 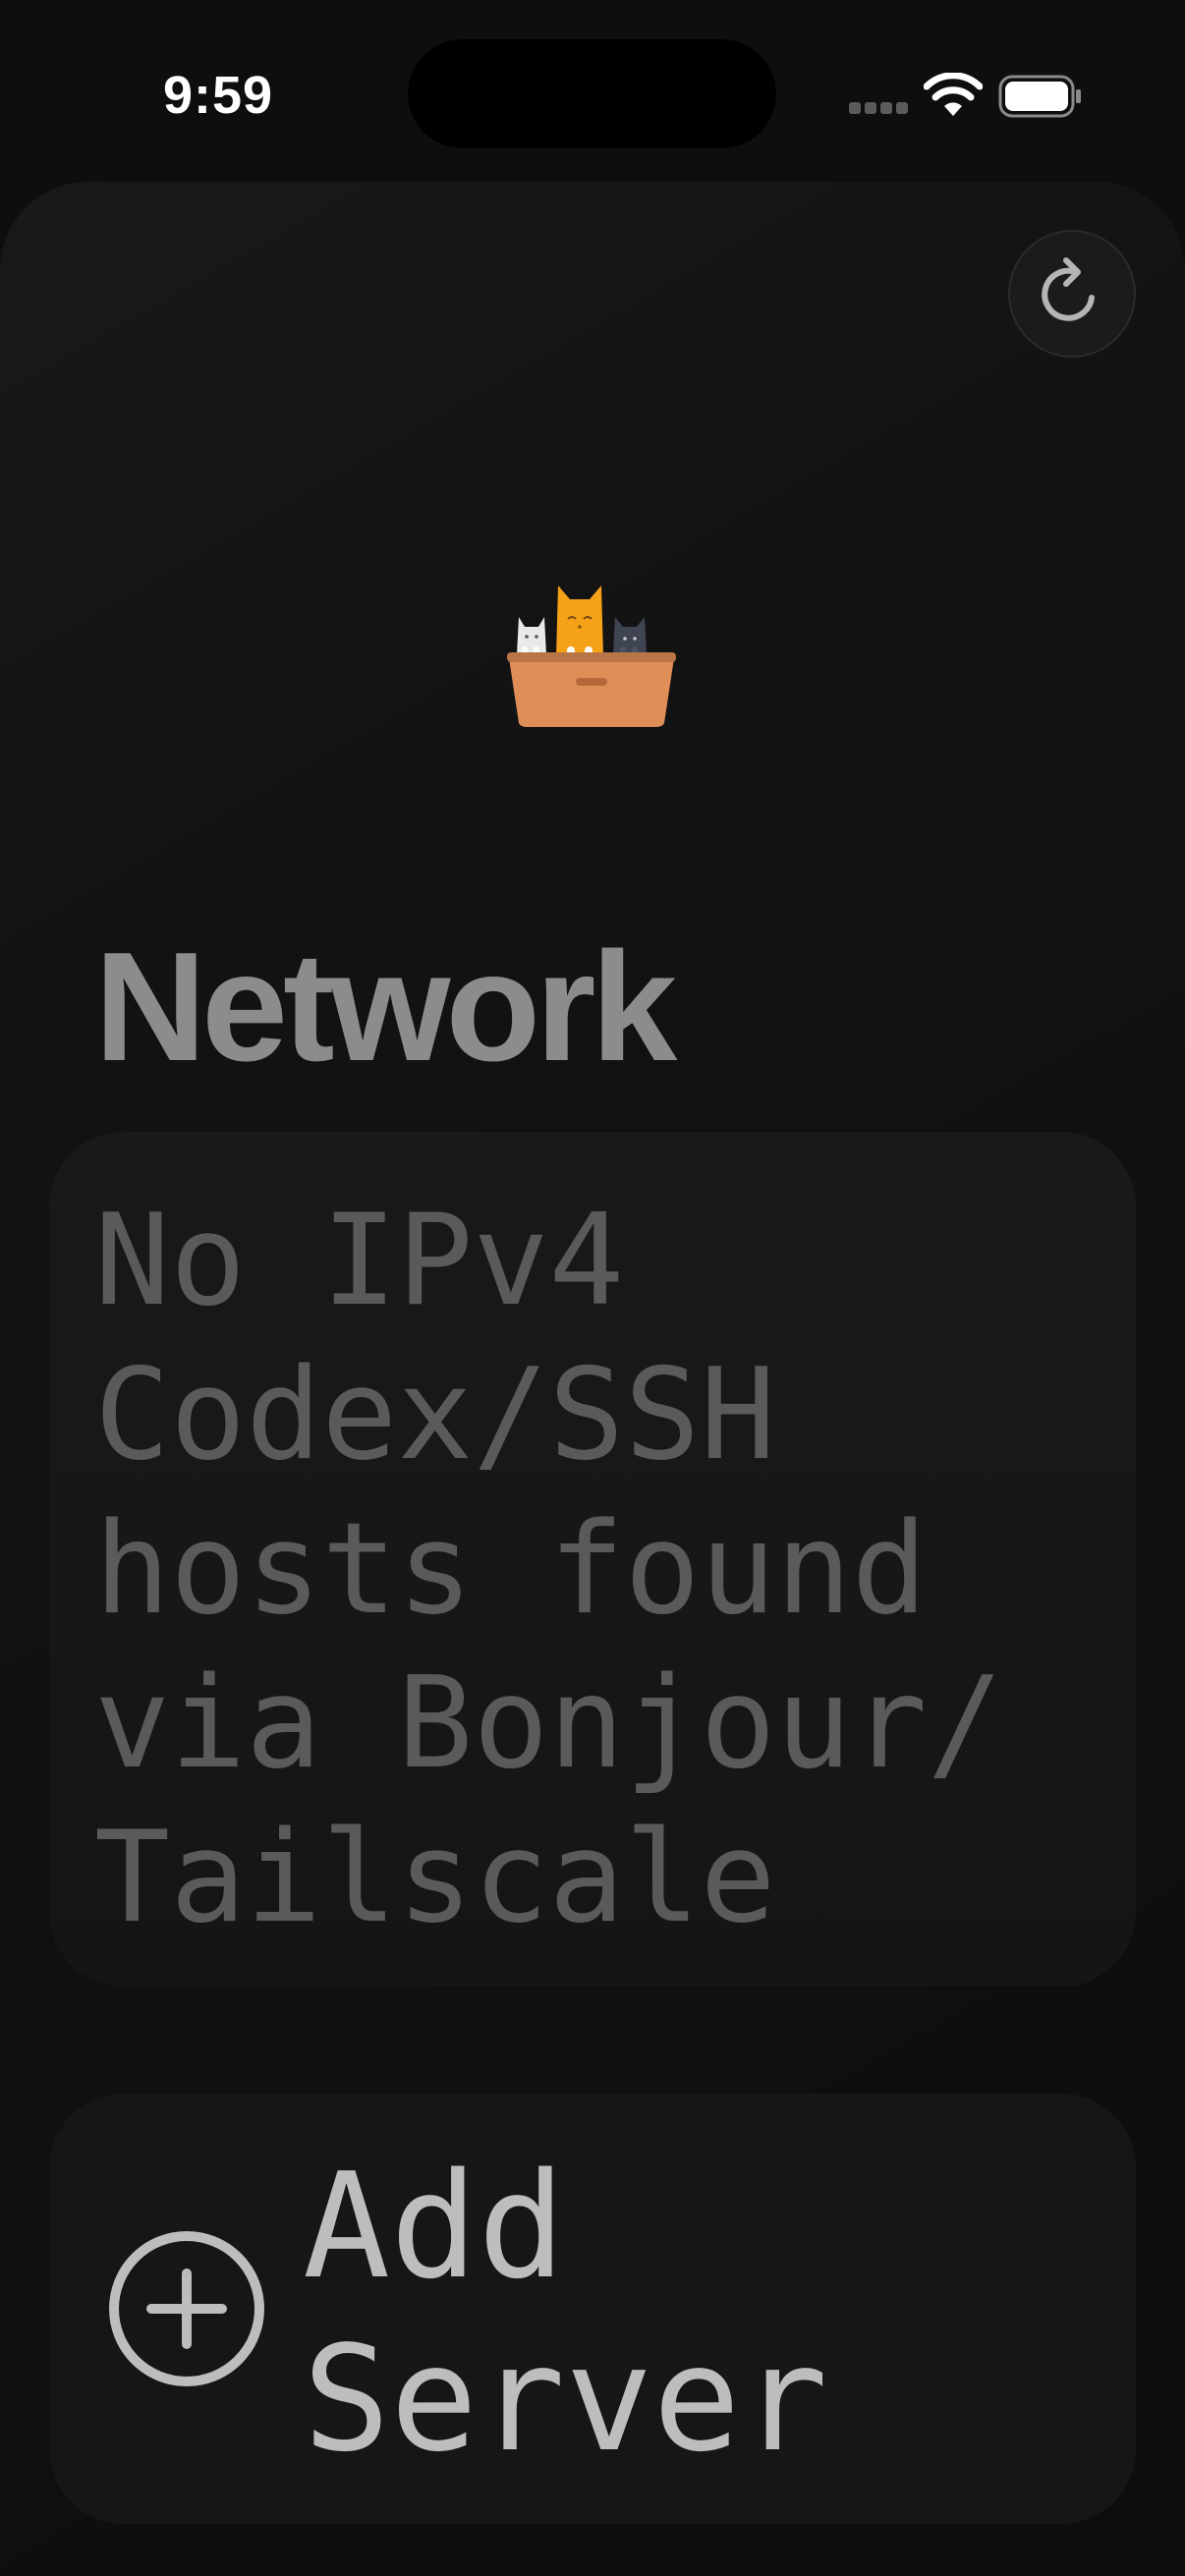 What do you see at coordinates (1069, 289) in the screenshot?
I see `refresh-icon` at bounding box center [1069, 289].